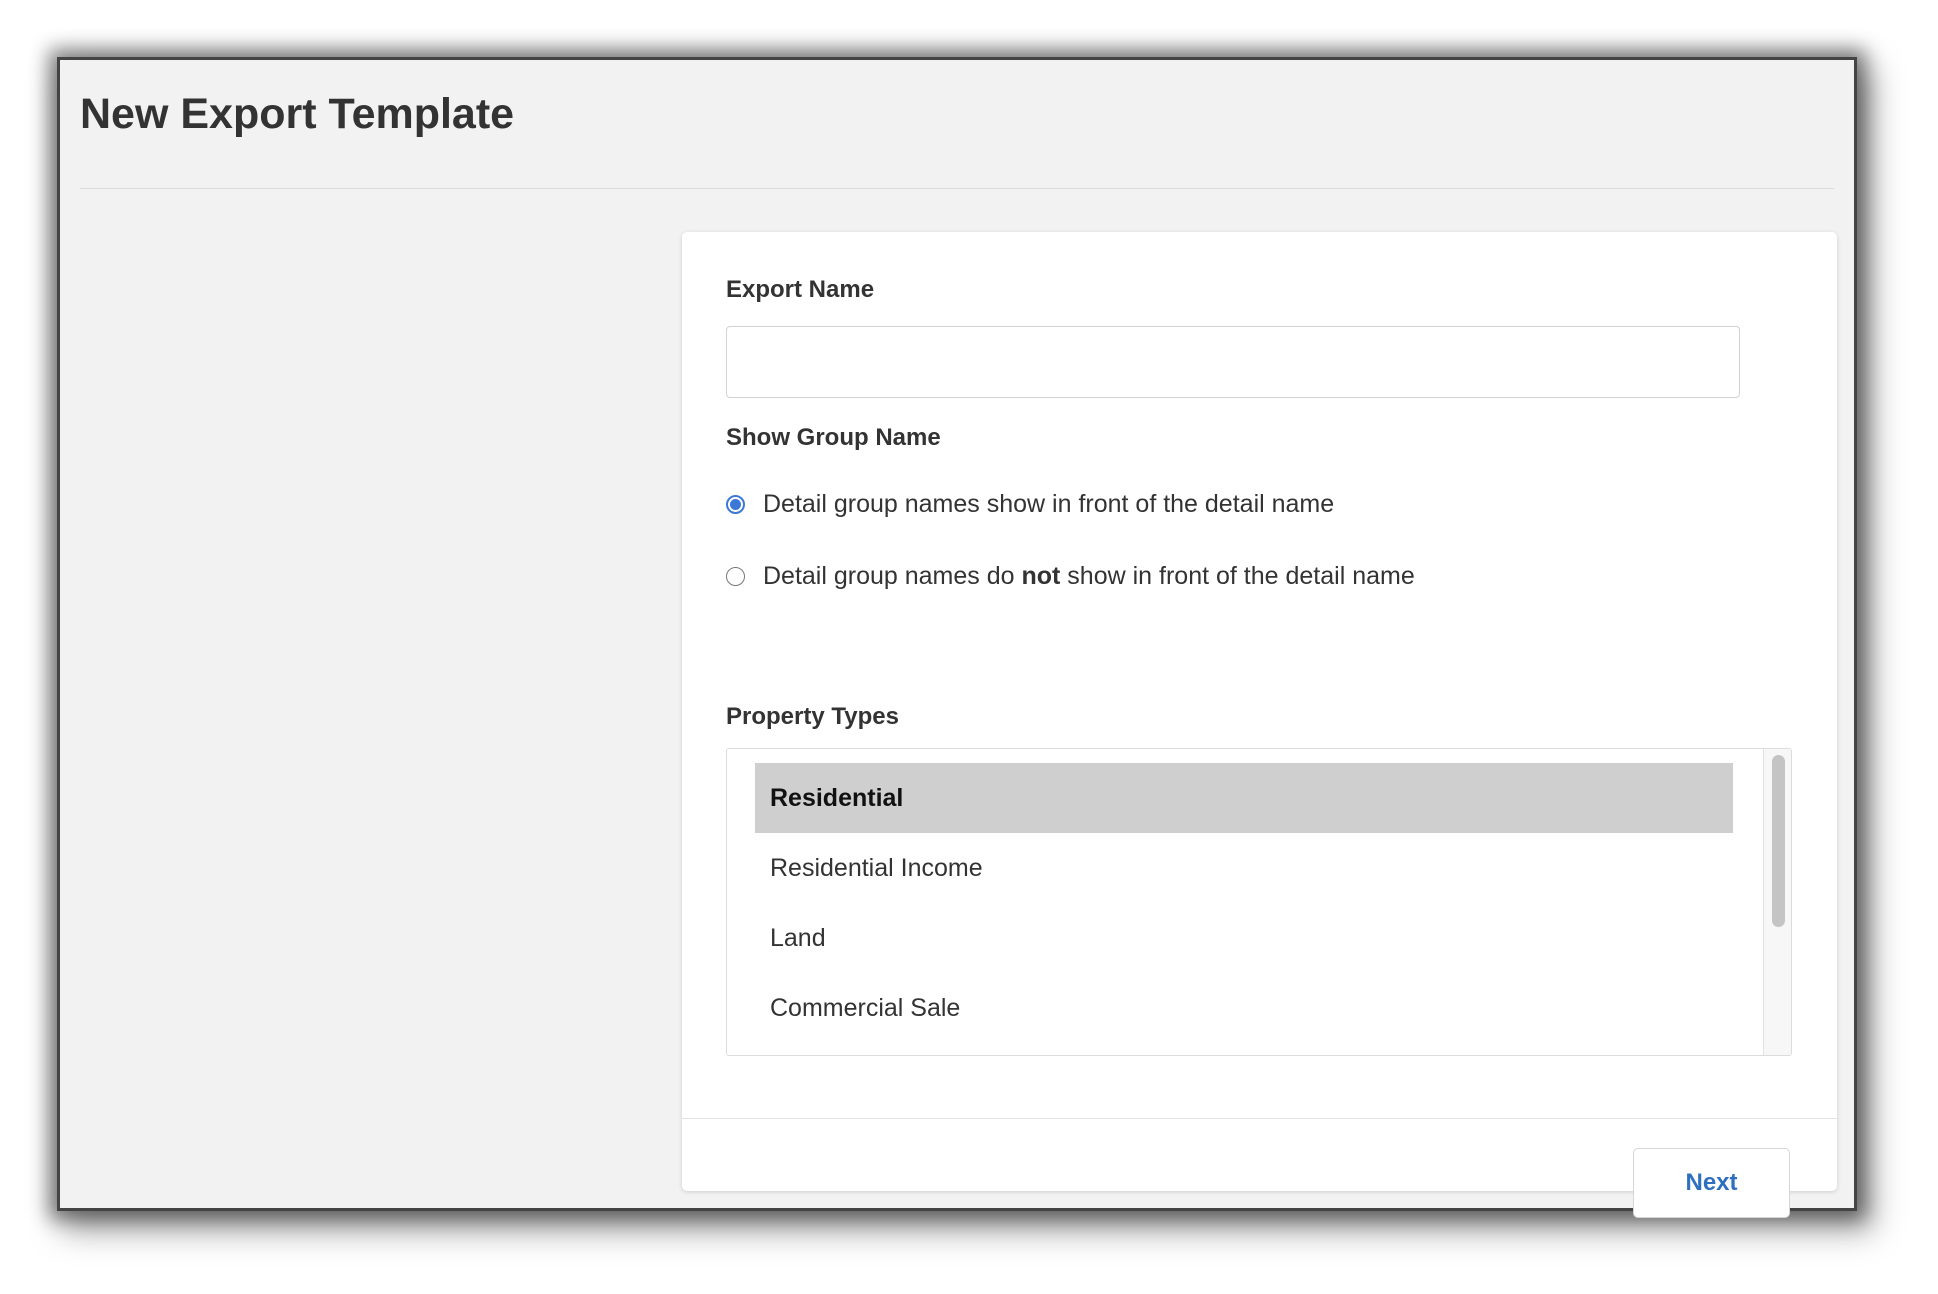 The height and width of the screenshot is (1294, 1938). What do you see at coordinates (1711, 1183) in the screenshot?
I see `next-button: Next` at bounding box center [1711, 1183].